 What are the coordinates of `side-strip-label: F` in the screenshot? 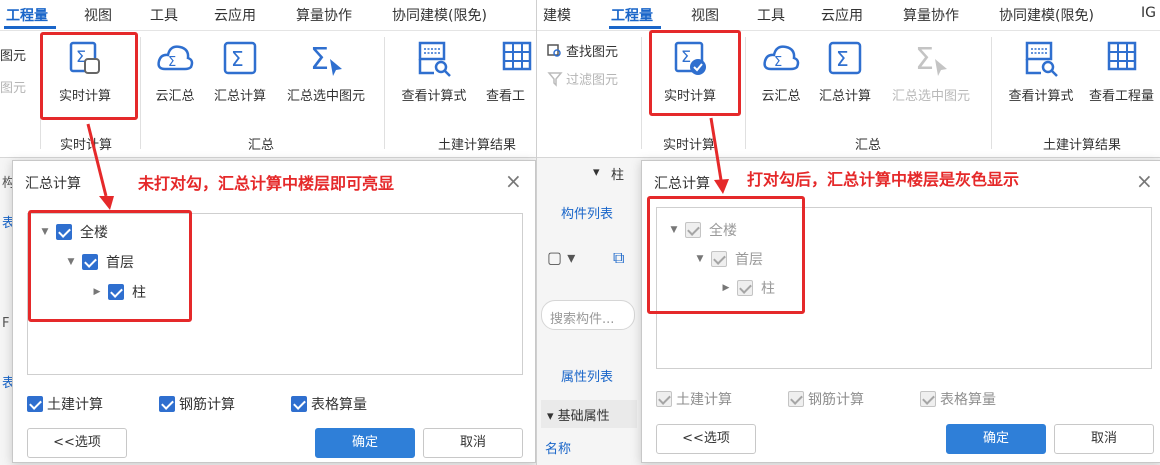 It's located at (6, 323).